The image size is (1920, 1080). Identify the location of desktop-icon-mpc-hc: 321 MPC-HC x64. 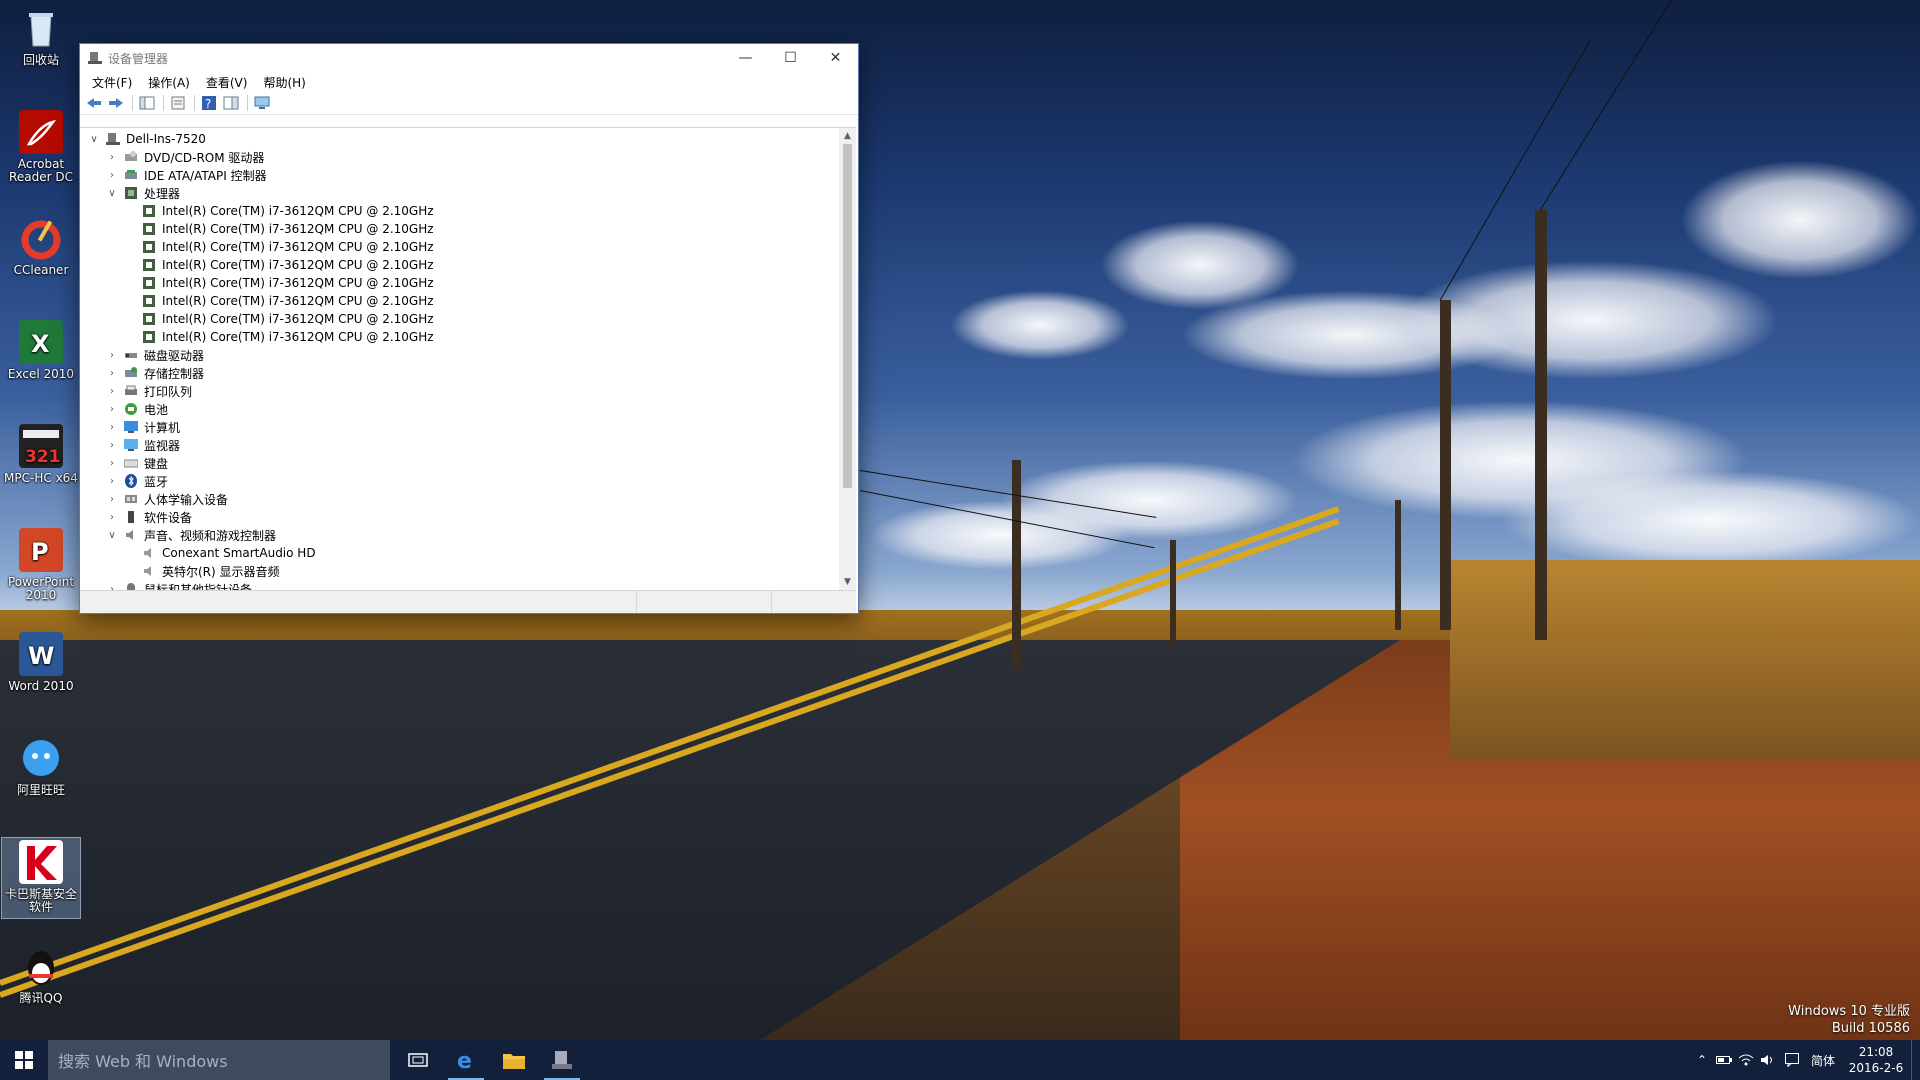
(41, 454).